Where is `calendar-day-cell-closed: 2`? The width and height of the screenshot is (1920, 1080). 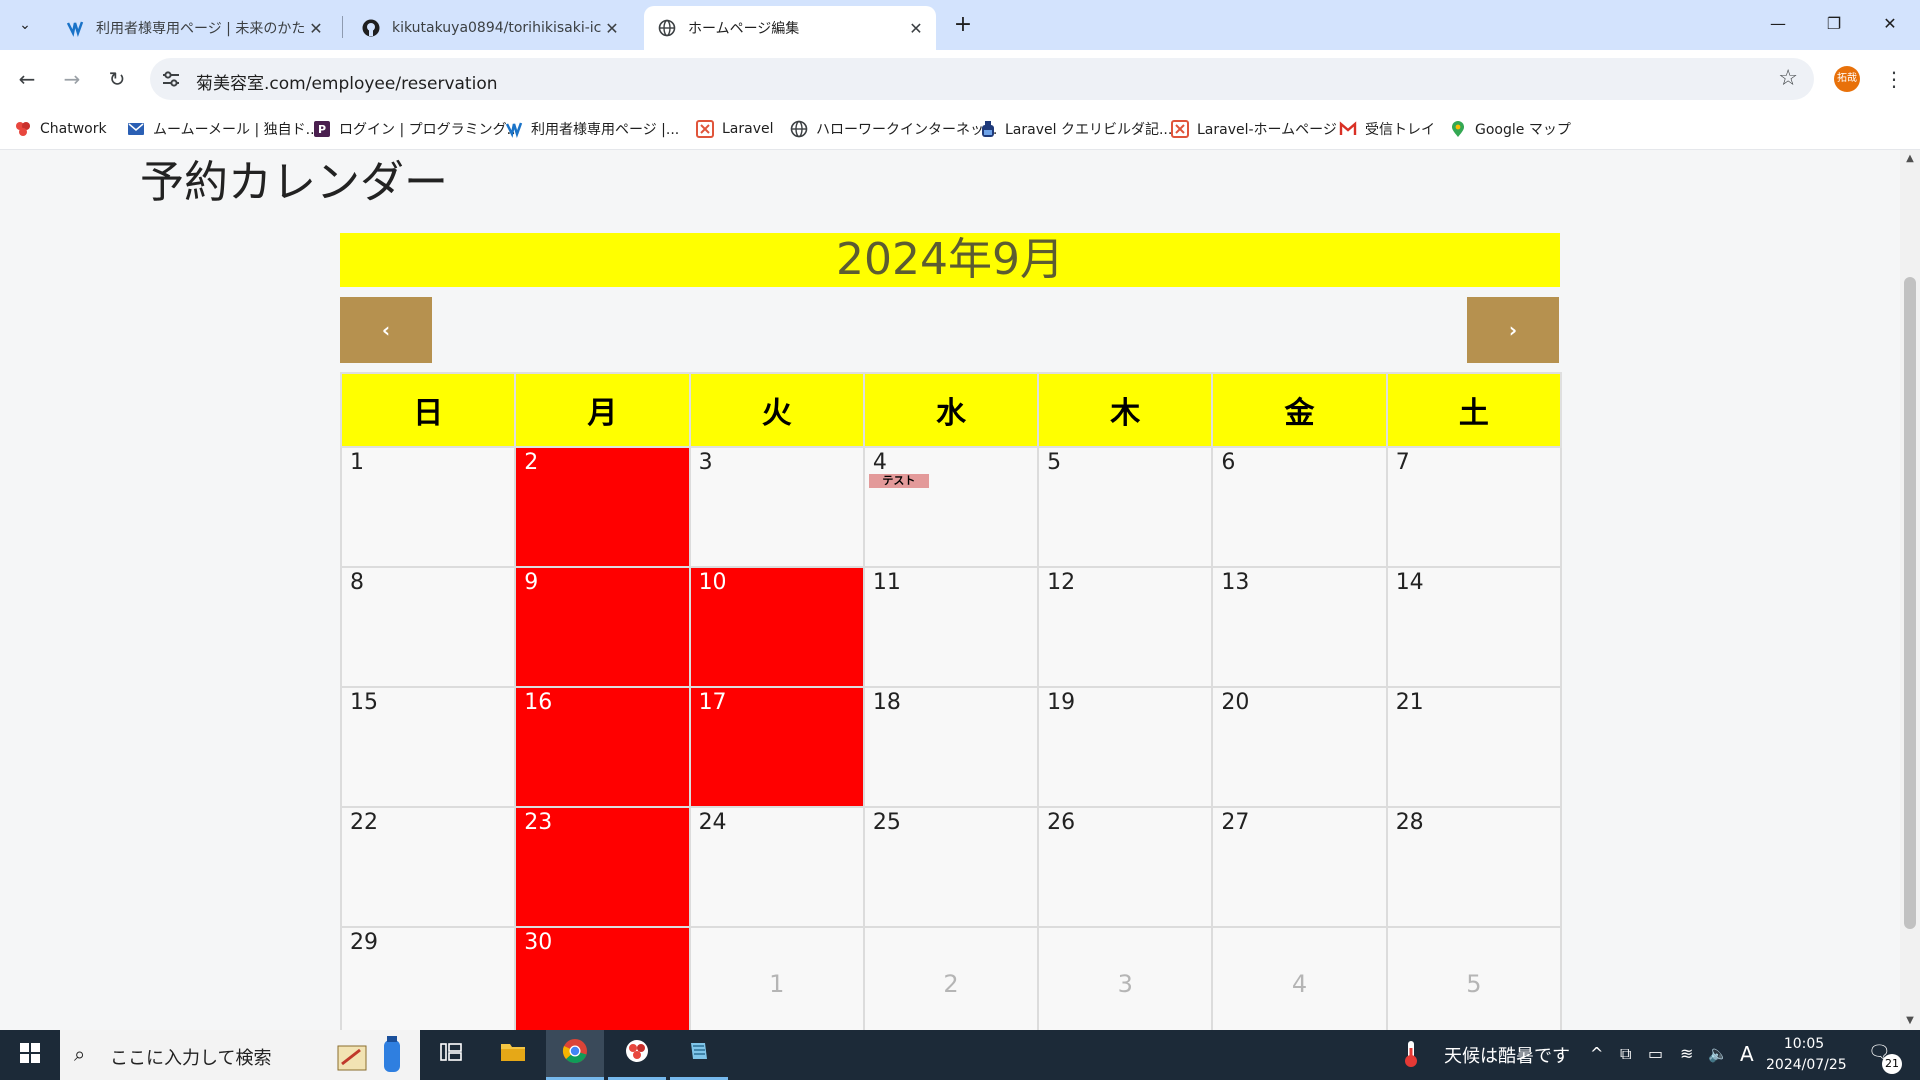 calendar-day-cell-closed: 2 is located at coordinates (602, 507).